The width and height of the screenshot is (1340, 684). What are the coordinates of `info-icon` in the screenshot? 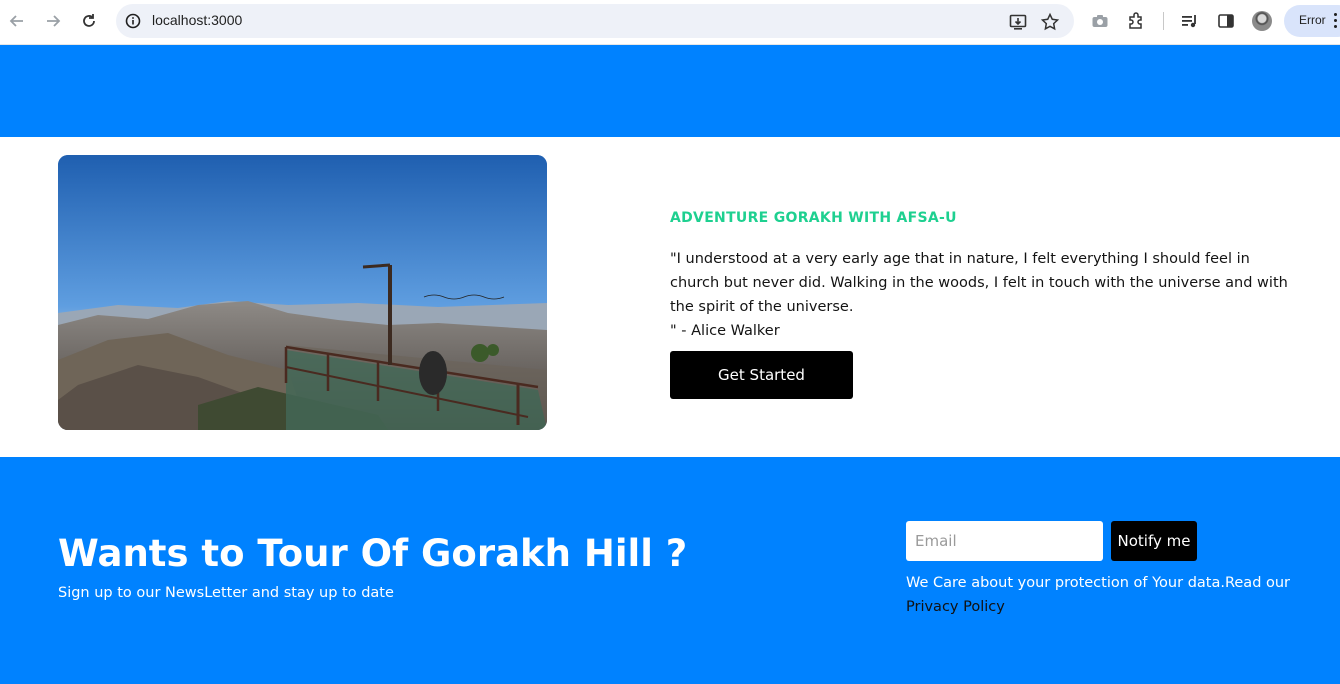 It's located at (133, 21).